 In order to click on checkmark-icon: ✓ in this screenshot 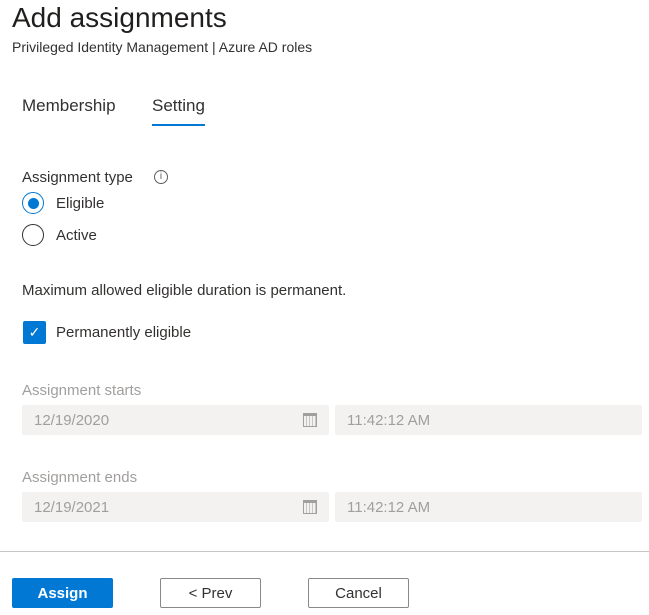, I will do `click(34, 332)`.